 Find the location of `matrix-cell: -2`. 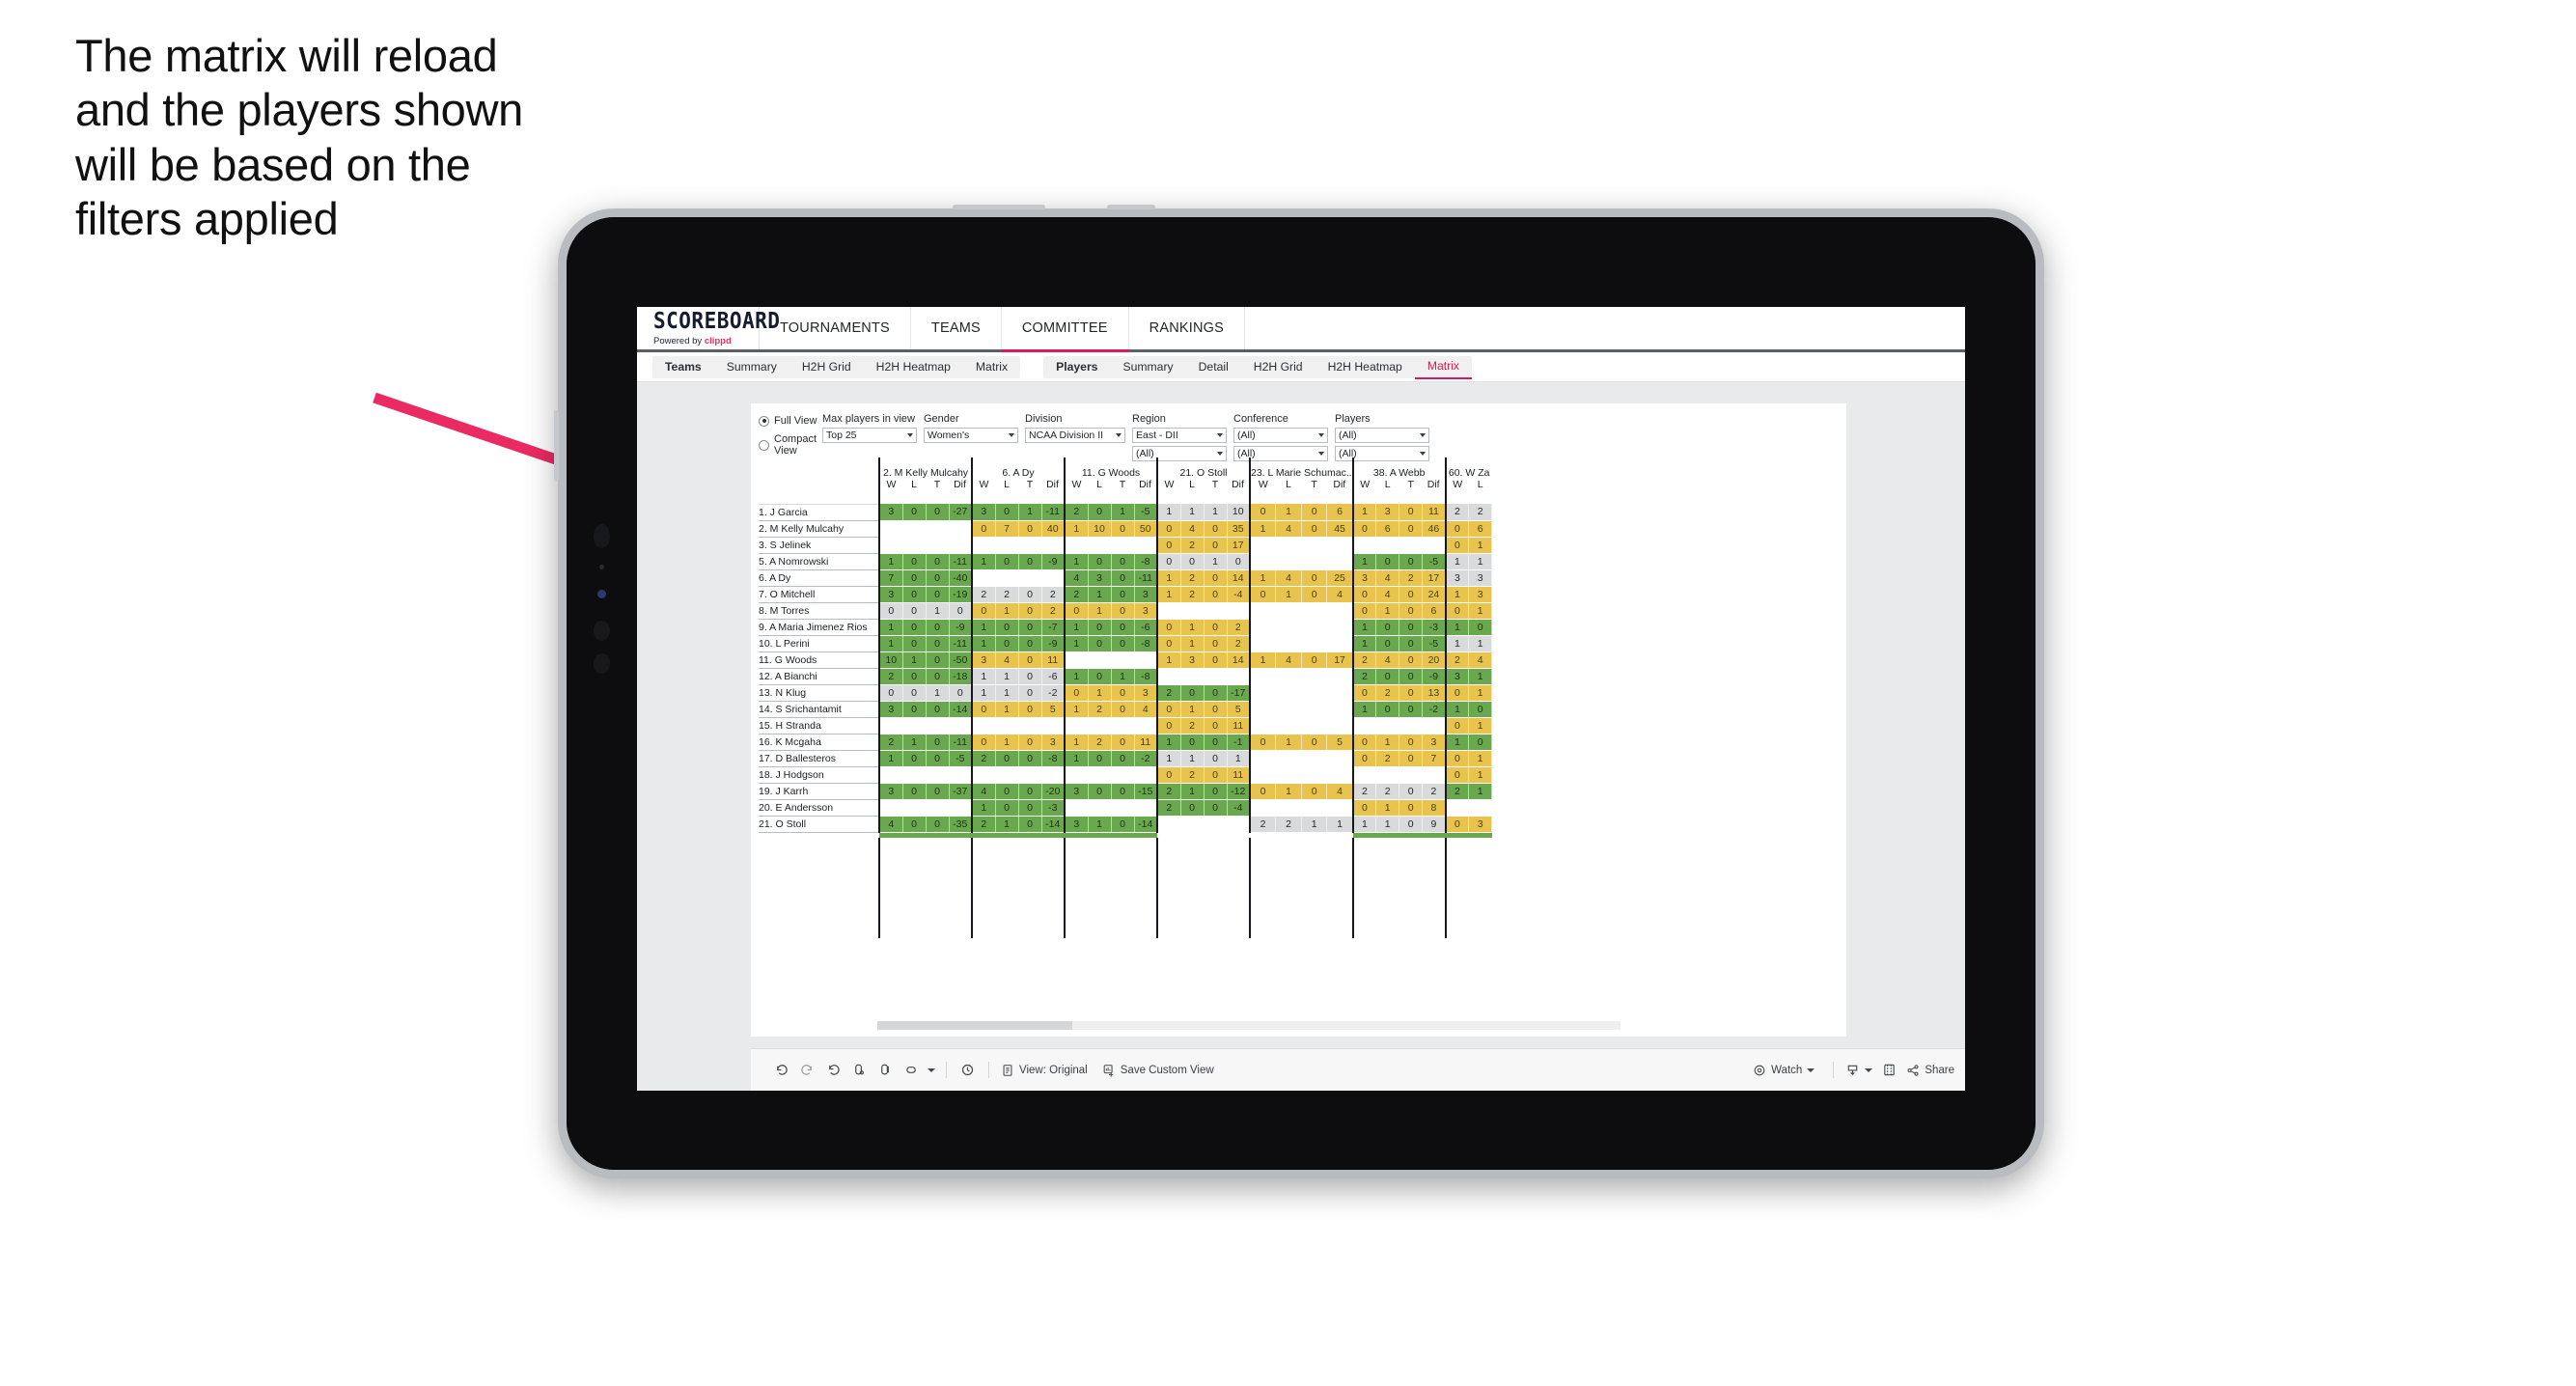

matrix-cell: -2 is located at coordinates (1434, 710).